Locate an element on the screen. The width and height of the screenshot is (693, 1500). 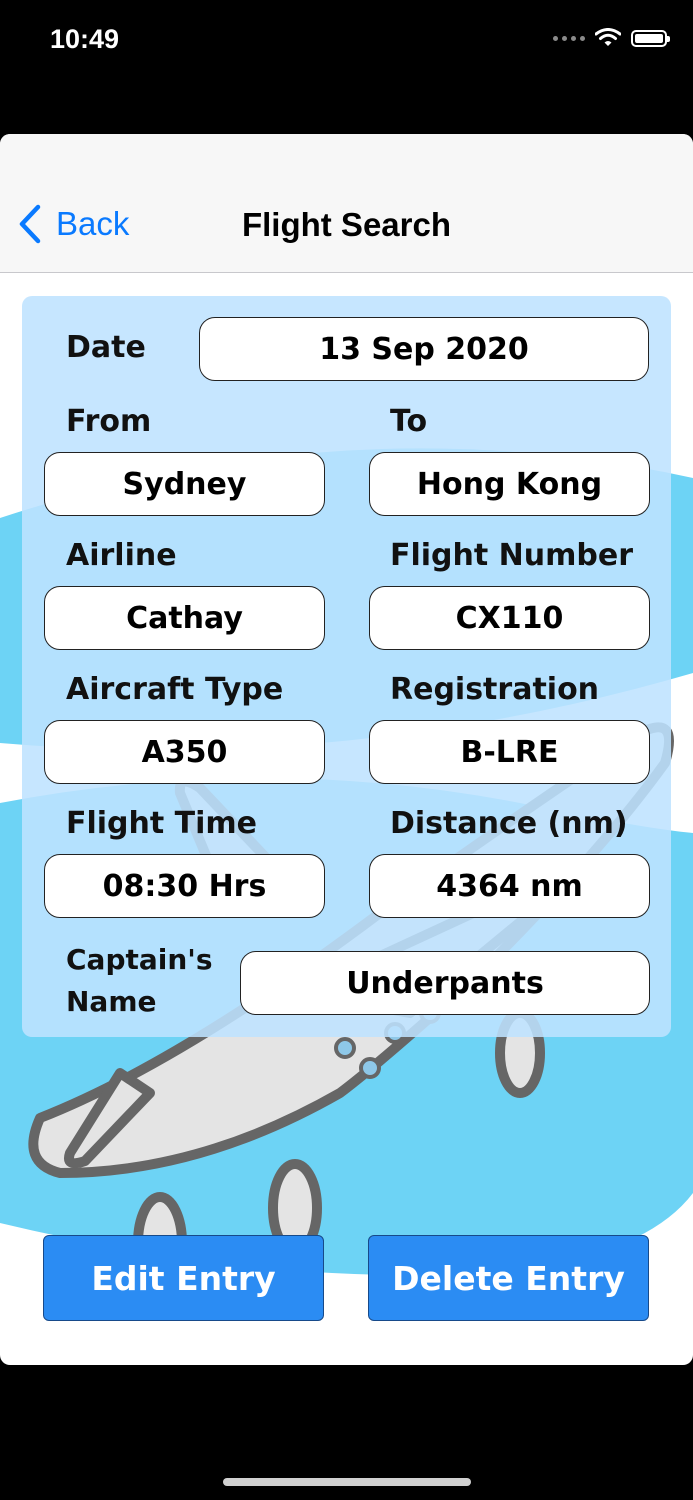
aircraft-type-field: A350 is located at coordinates (184, 752).